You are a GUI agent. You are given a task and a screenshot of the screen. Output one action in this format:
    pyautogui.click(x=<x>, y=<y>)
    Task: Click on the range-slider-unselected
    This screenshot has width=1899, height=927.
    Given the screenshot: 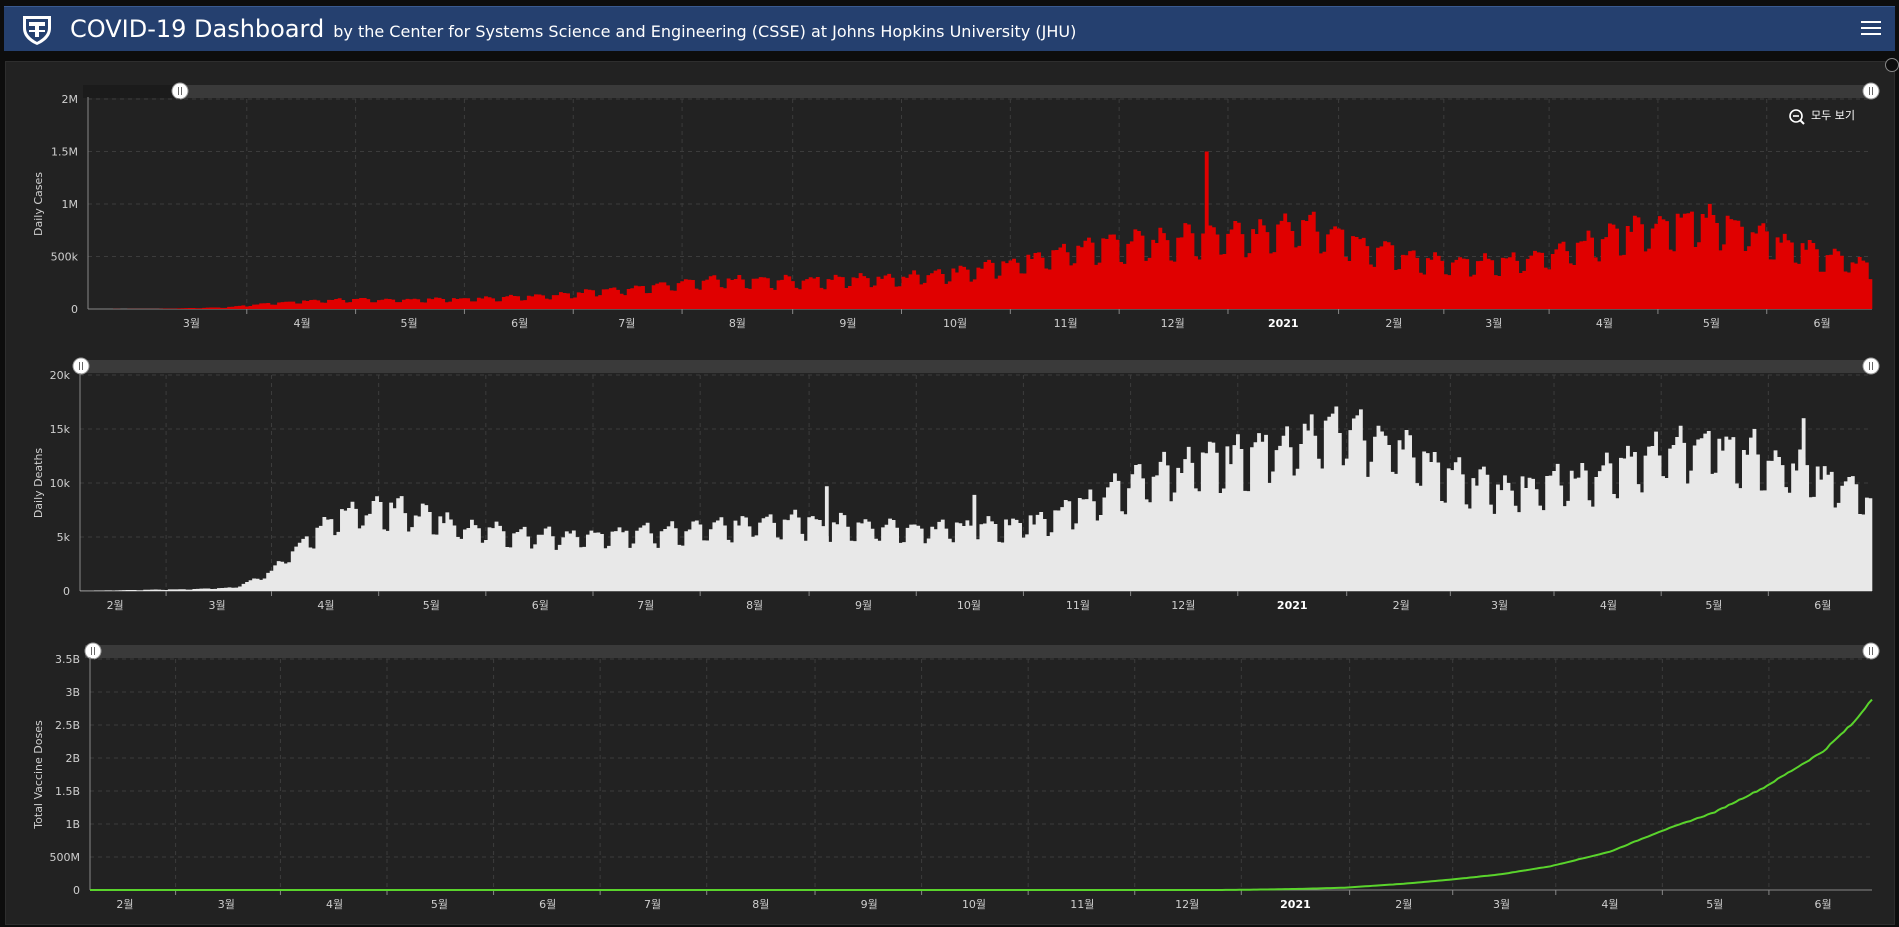 What is the action you would take?
    pyautogui.click(x=131, y=91)
    